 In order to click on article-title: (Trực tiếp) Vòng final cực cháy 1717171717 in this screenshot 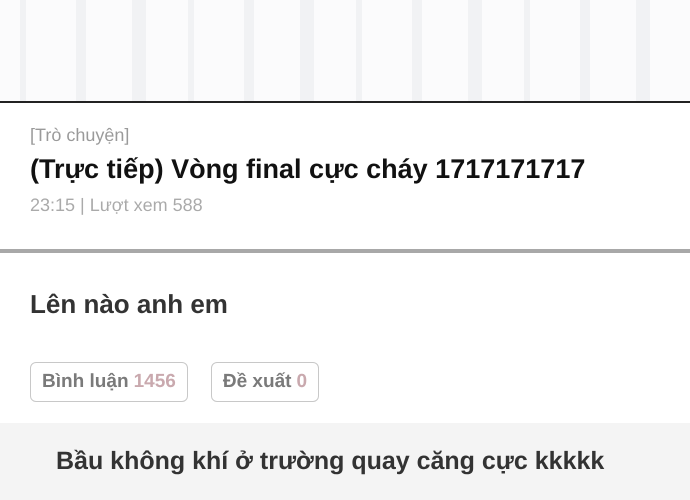, I will do `click(308, 169)`.